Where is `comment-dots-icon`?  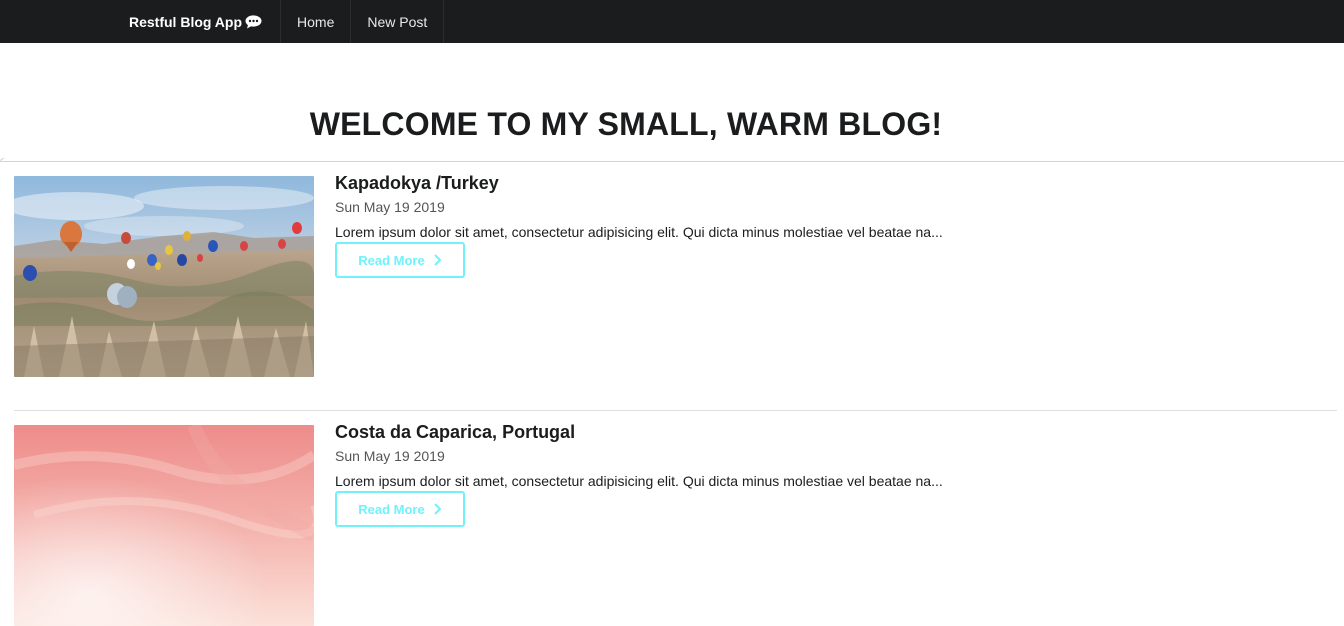
comment-dots-icon is located at coordinates (253, 21).